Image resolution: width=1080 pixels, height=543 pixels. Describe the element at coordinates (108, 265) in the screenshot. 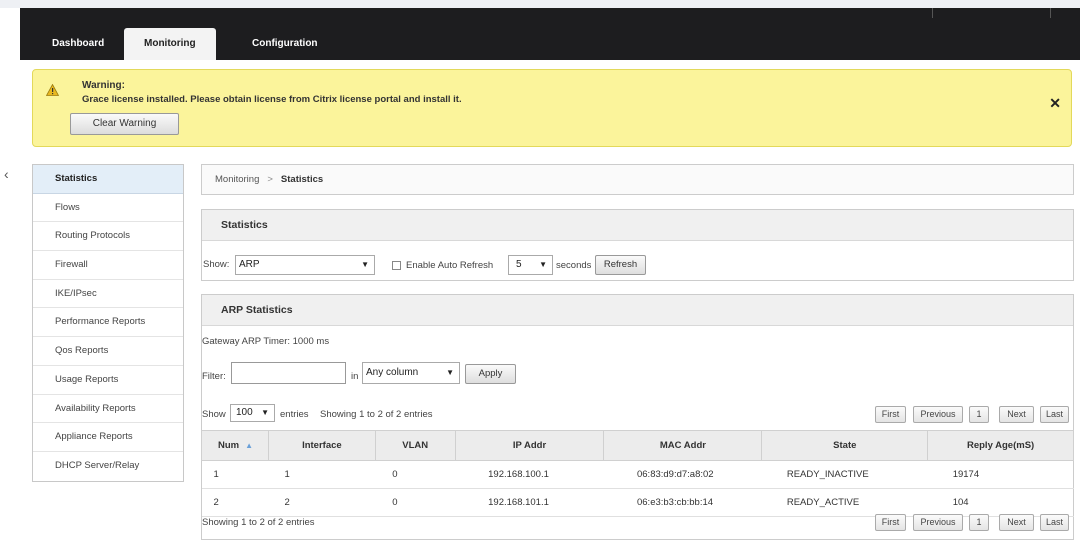

I see `sidebar-item-firewall: Firewall` at that location.